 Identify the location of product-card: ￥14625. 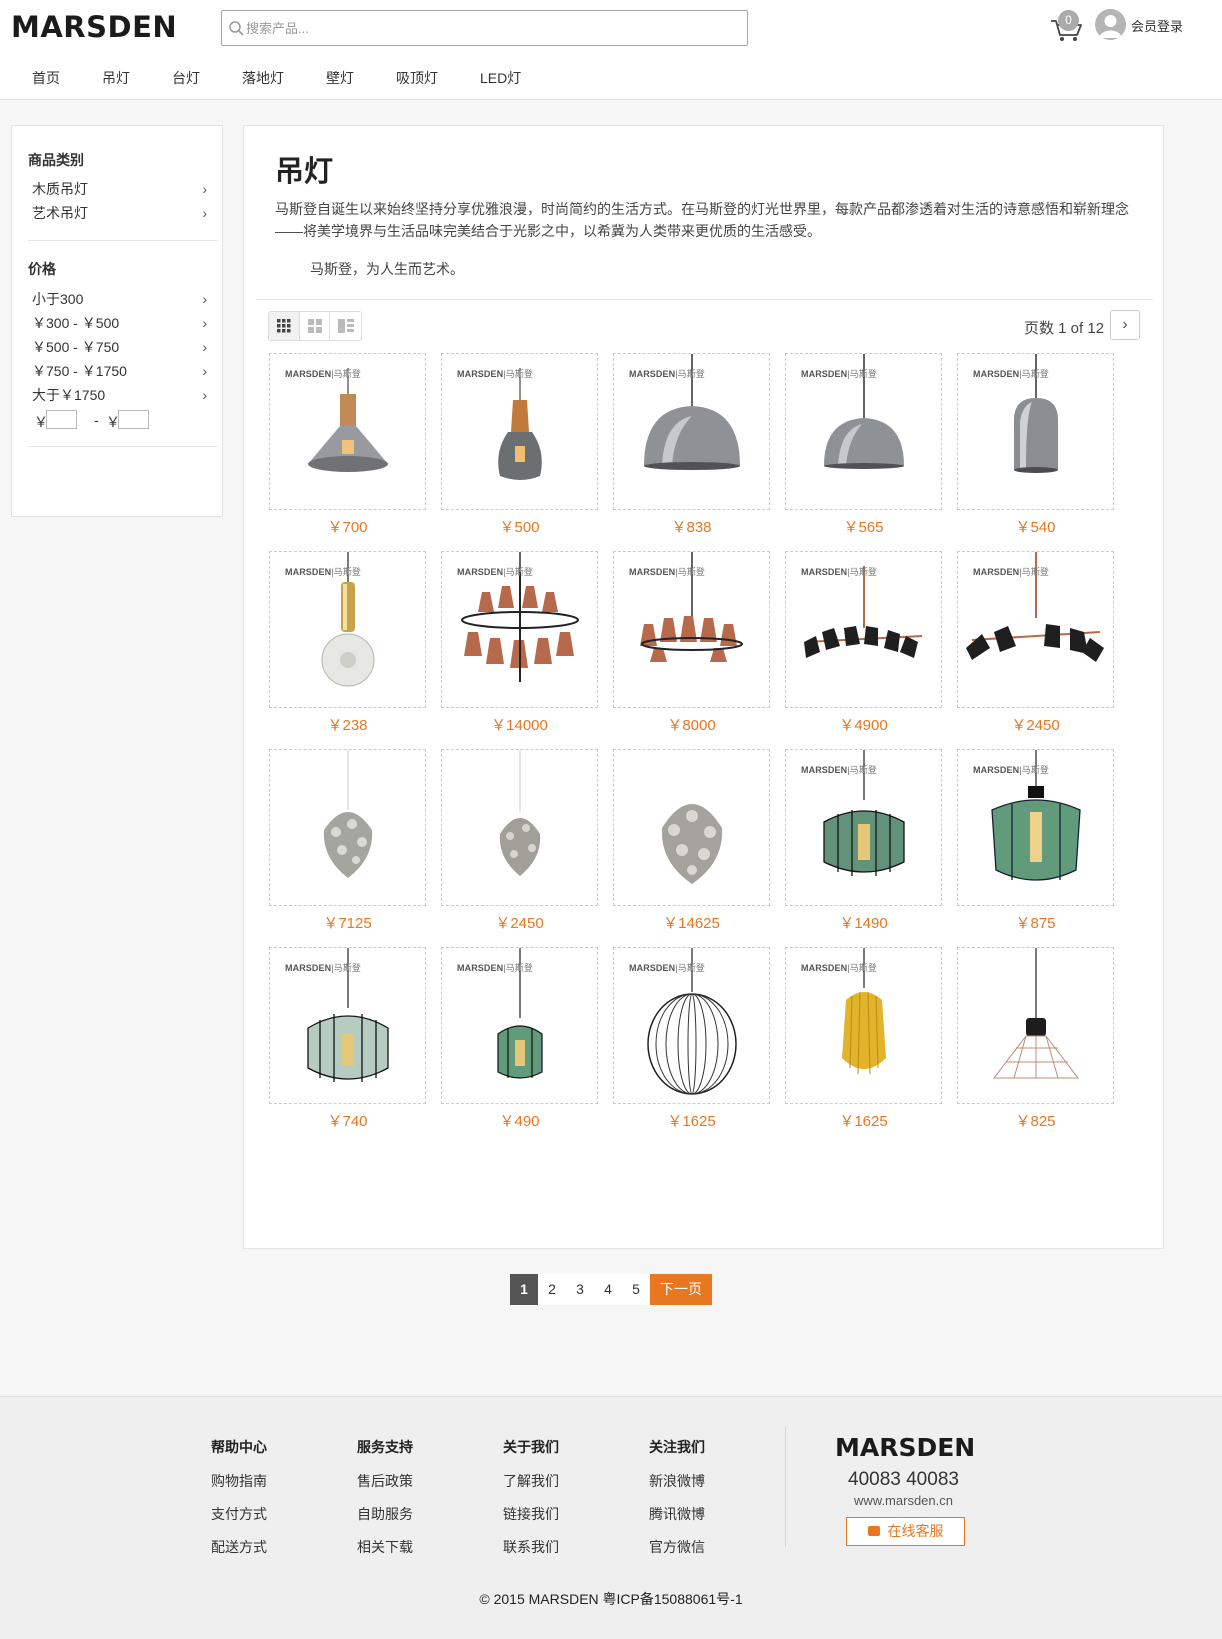
(691, 840).